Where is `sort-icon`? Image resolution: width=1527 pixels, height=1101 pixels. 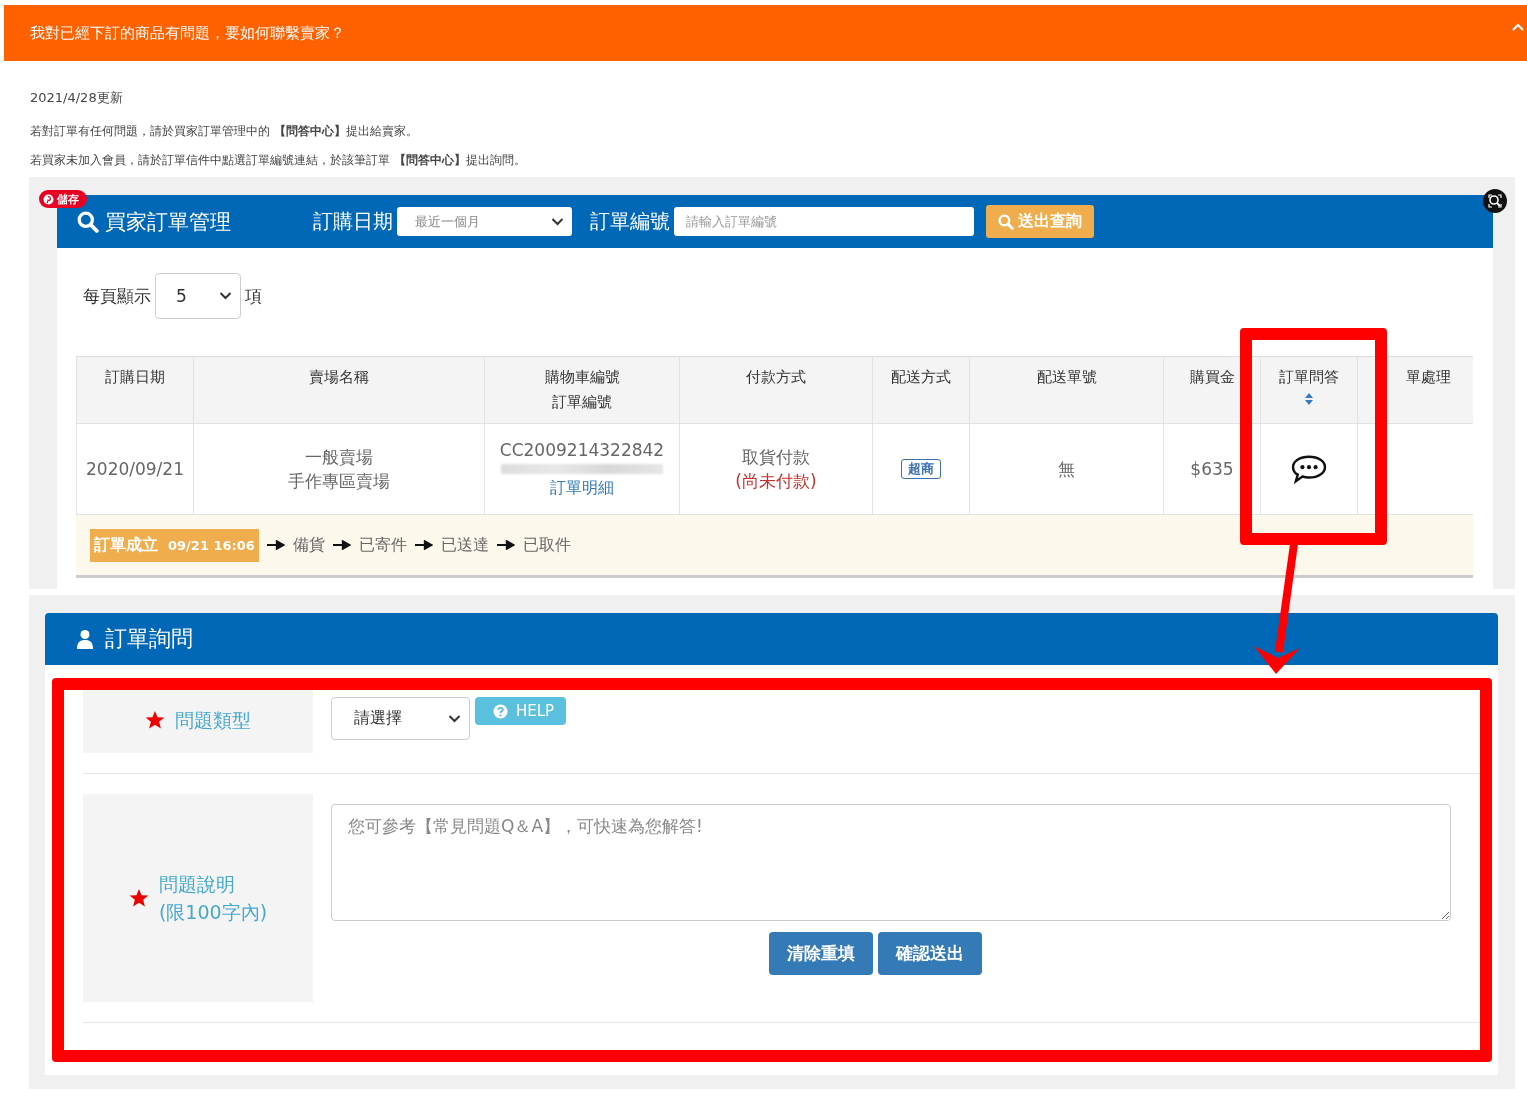 sort-icon is located at coordinates (1309, 399).